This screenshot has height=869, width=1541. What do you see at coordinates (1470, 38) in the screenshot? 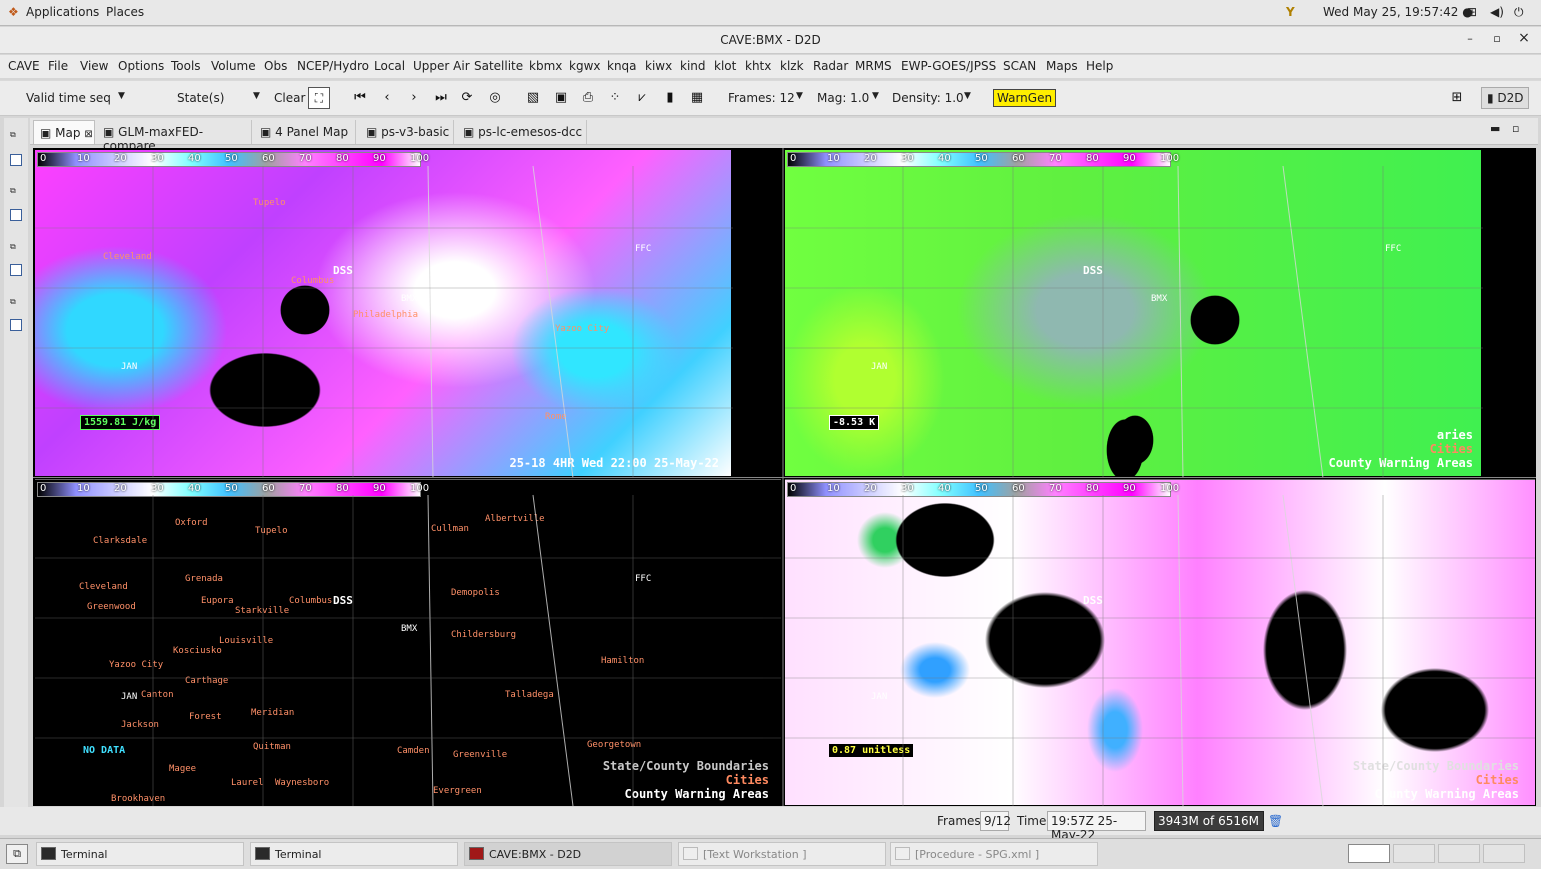
I see `minimize-button: –` at bounding box center [1470, 38].